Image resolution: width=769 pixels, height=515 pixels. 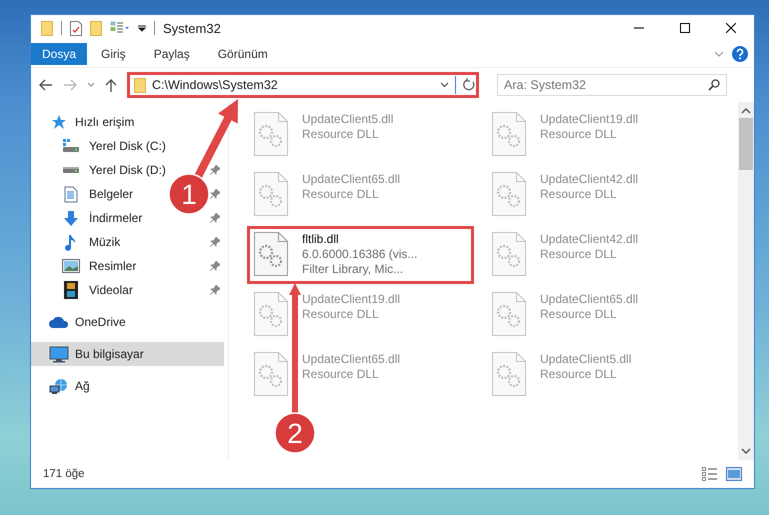 What do you see at coordinates (172, 54) in the screenshot?
I see `ribbon-tab: Paylaş` at bounding box center [172, 54].